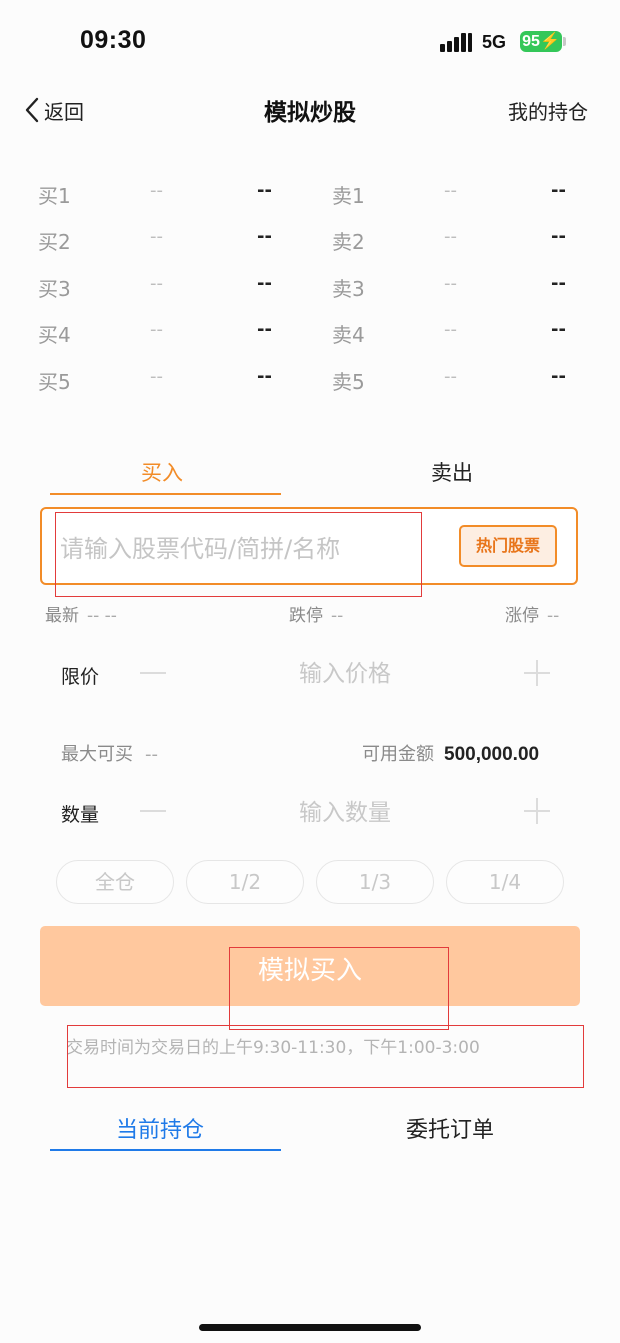  I want to click on latest-label: 最新, so click(62, 616).